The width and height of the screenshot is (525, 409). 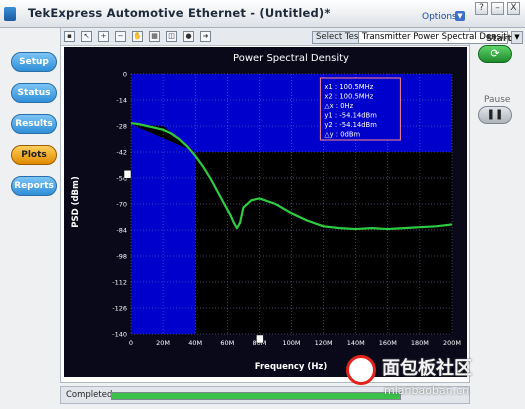 I want to click on x-tick-label: 20M, so click(x=163, y=343).